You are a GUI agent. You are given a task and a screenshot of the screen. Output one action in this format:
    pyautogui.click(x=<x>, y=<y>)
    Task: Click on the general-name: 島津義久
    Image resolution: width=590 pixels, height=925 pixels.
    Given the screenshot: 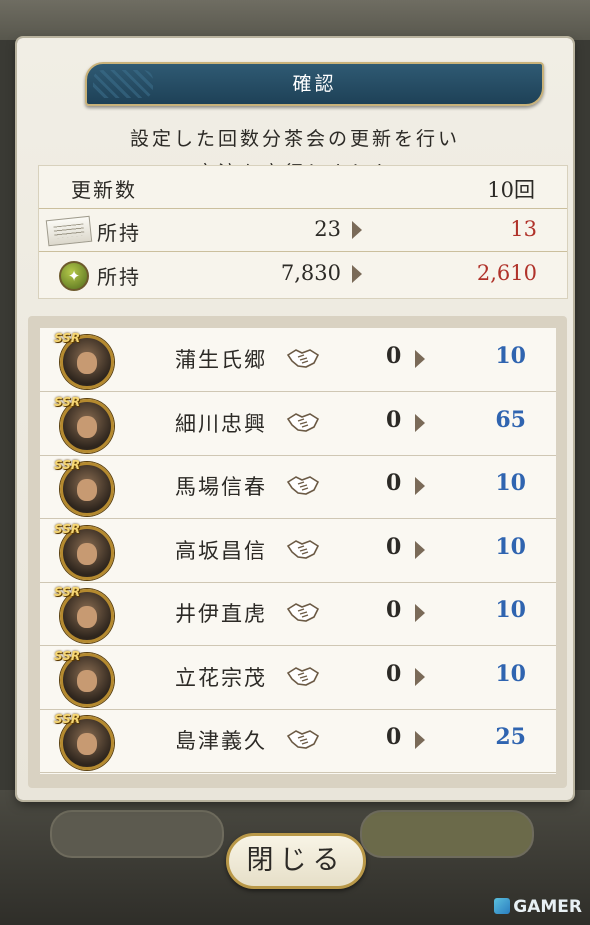 What is the action you would take?
    pyautogui.click(x=221, y=741)
    